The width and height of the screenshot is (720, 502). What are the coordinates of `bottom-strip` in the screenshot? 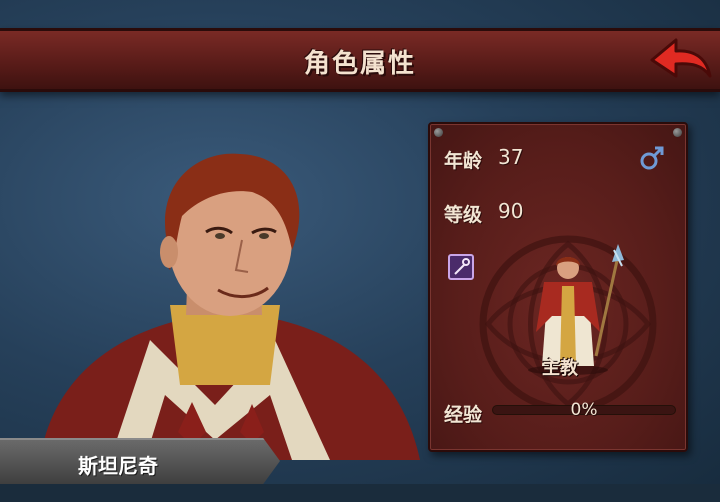 It's located at (360, 493).